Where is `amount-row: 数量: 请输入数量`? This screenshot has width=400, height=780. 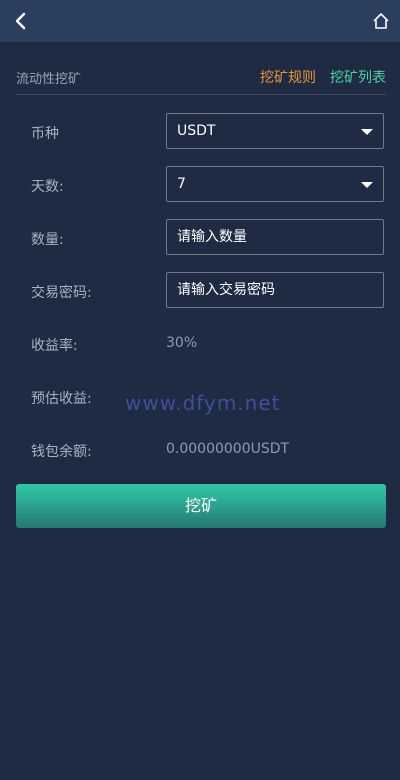
amount-row: 数量: 请输入数量 is located at coordinates (200, 238).